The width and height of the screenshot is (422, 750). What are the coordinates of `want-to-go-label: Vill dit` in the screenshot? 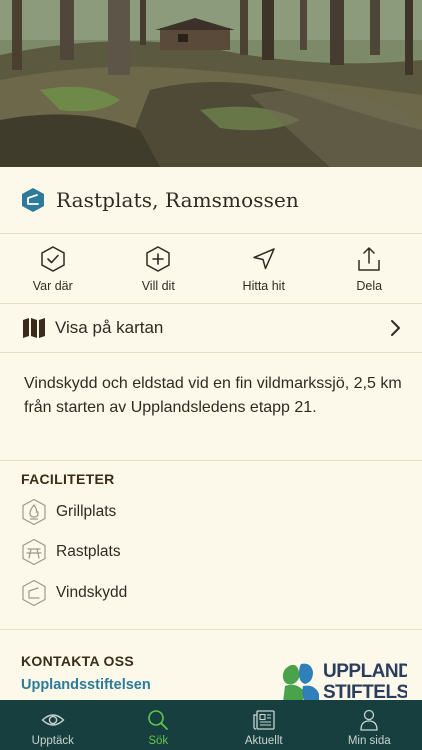 It's located at (158, 286).